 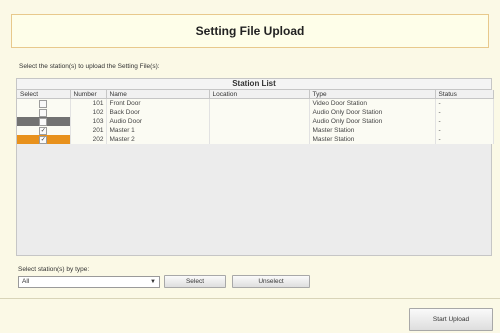 What do you see at coordinates (158, 94) in the screenshot?
I see `col-header-name: Name` at bounding box center [158, 94].